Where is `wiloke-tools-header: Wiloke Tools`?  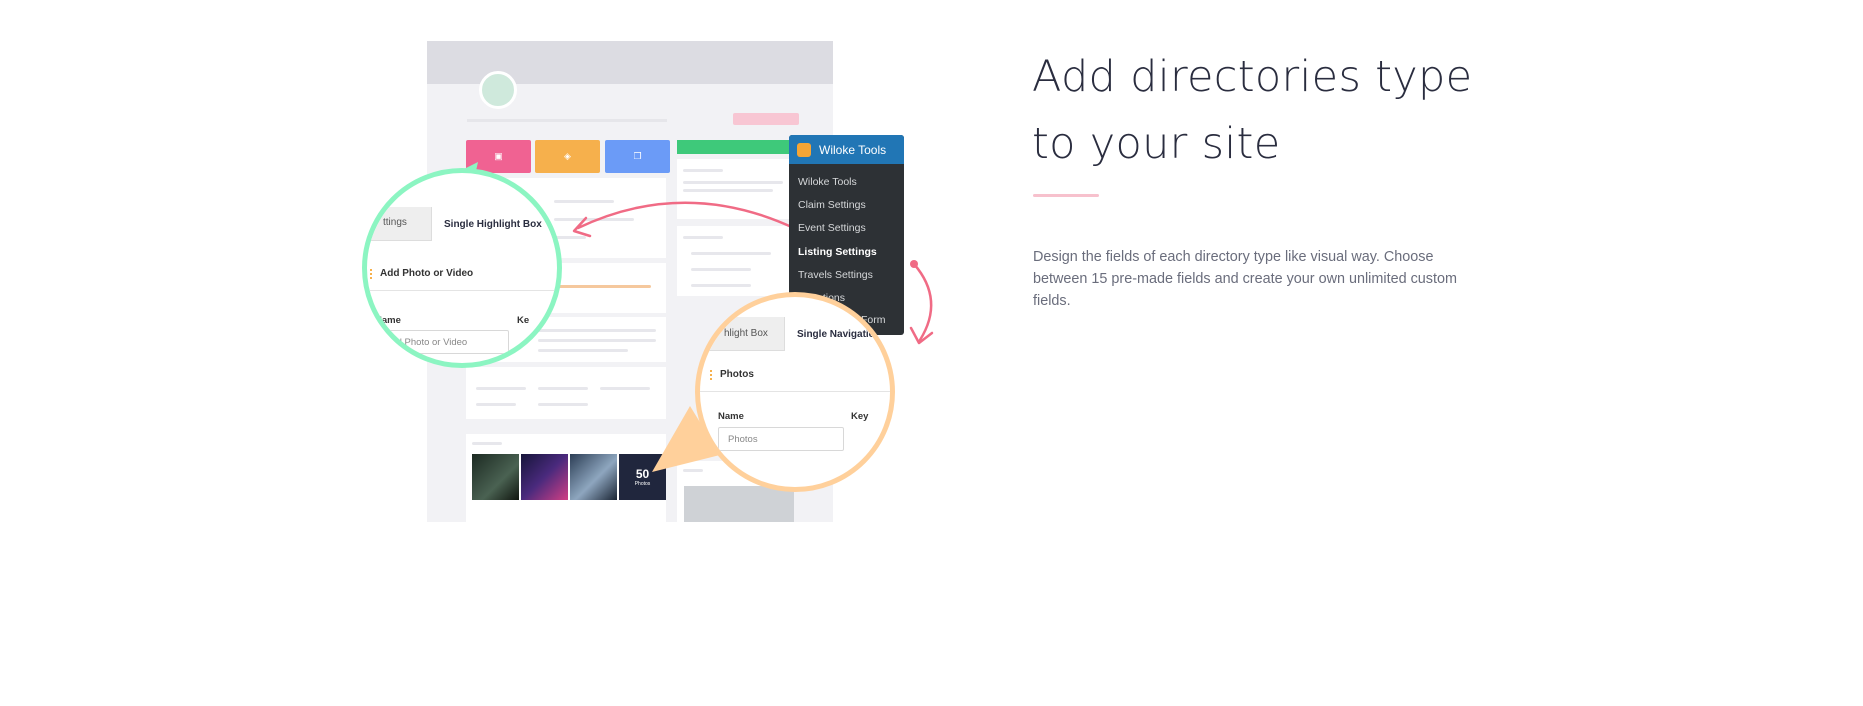
wiloke-tools-header: Wiloke Tools is located at coordinates (846, 149).